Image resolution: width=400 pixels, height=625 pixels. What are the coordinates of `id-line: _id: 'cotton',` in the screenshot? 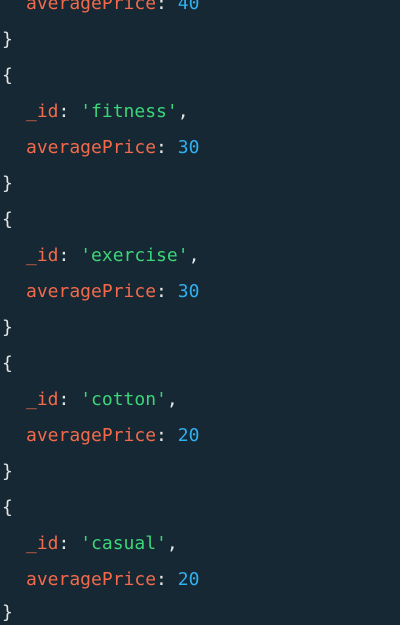 It's located at (102, 400).